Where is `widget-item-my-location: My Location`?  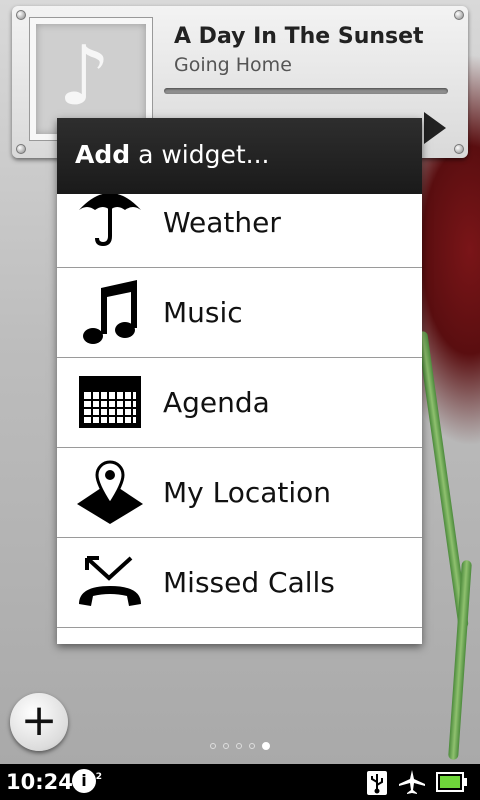
widget-item-my-location: My Location is located at coordinates (239, 493).